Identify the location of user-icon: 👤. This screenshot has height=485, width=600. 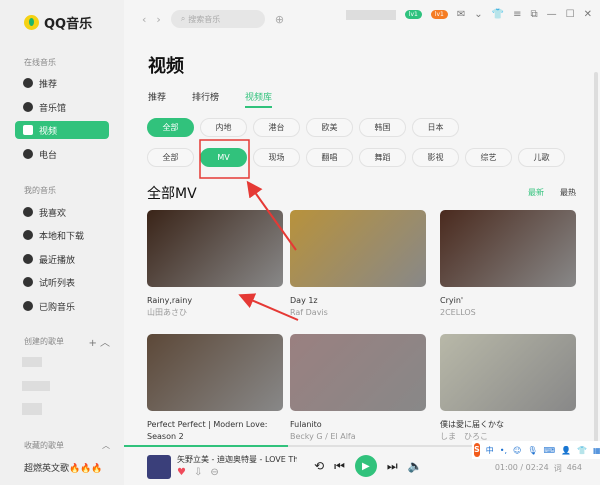
(566, 450).